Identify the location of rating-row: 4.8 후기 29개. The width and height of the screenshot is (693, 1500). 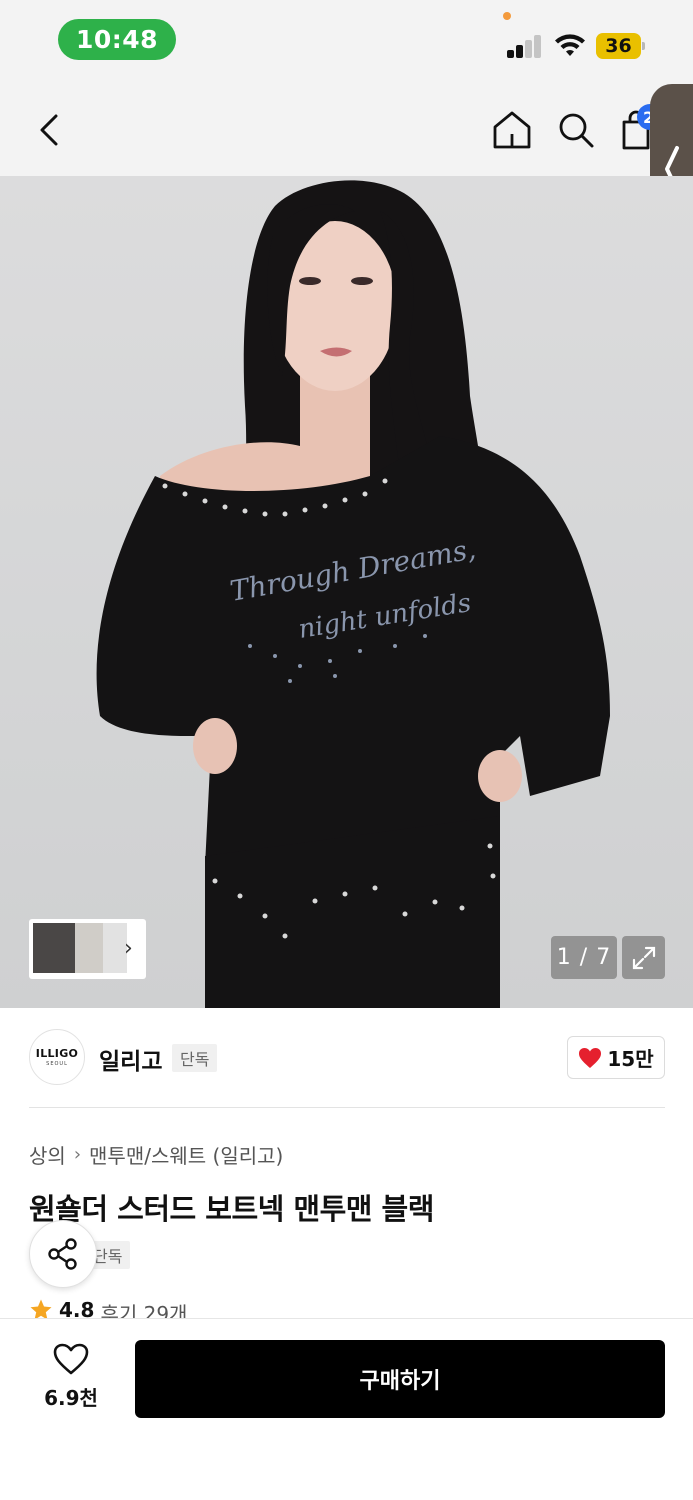
(229, 1309).